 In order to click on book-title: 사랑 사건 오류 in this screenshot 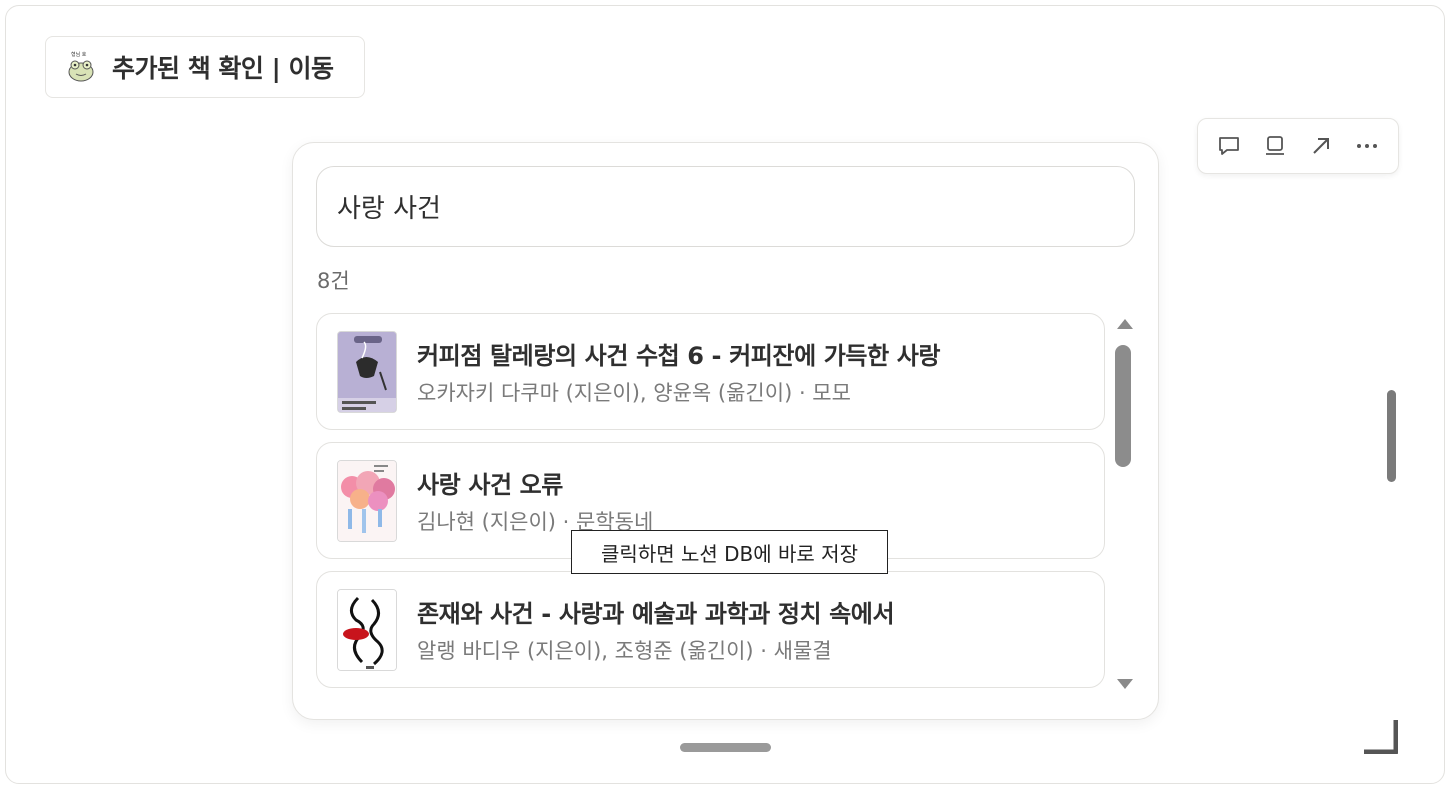, I will do `click(490, 485)`.